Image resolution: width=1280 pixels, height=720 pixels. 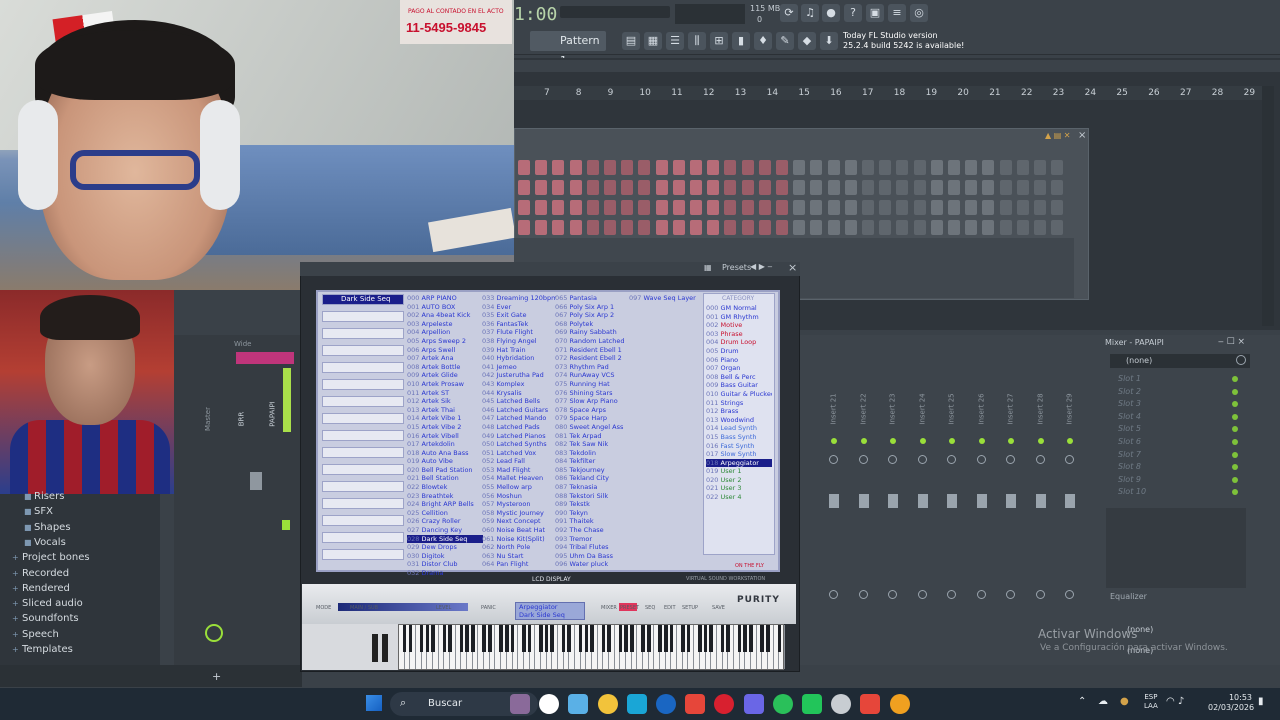 What do you see at coordinates (1151, 702) in the screenshot?
I see `tray-language: ESP LAA` at bounding box center [1151, 702].